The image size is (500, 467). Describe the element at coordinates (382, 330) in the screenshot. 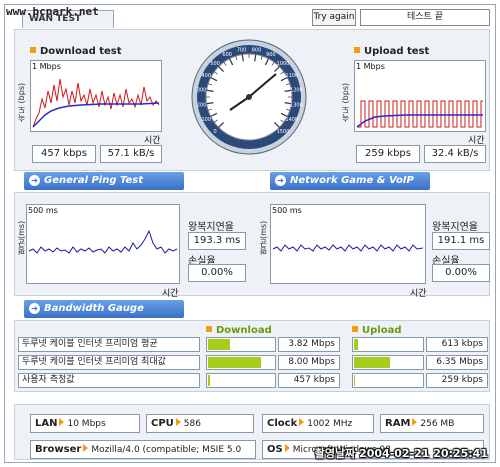

I see `bandwidth-upload-label: Upload` at that location.